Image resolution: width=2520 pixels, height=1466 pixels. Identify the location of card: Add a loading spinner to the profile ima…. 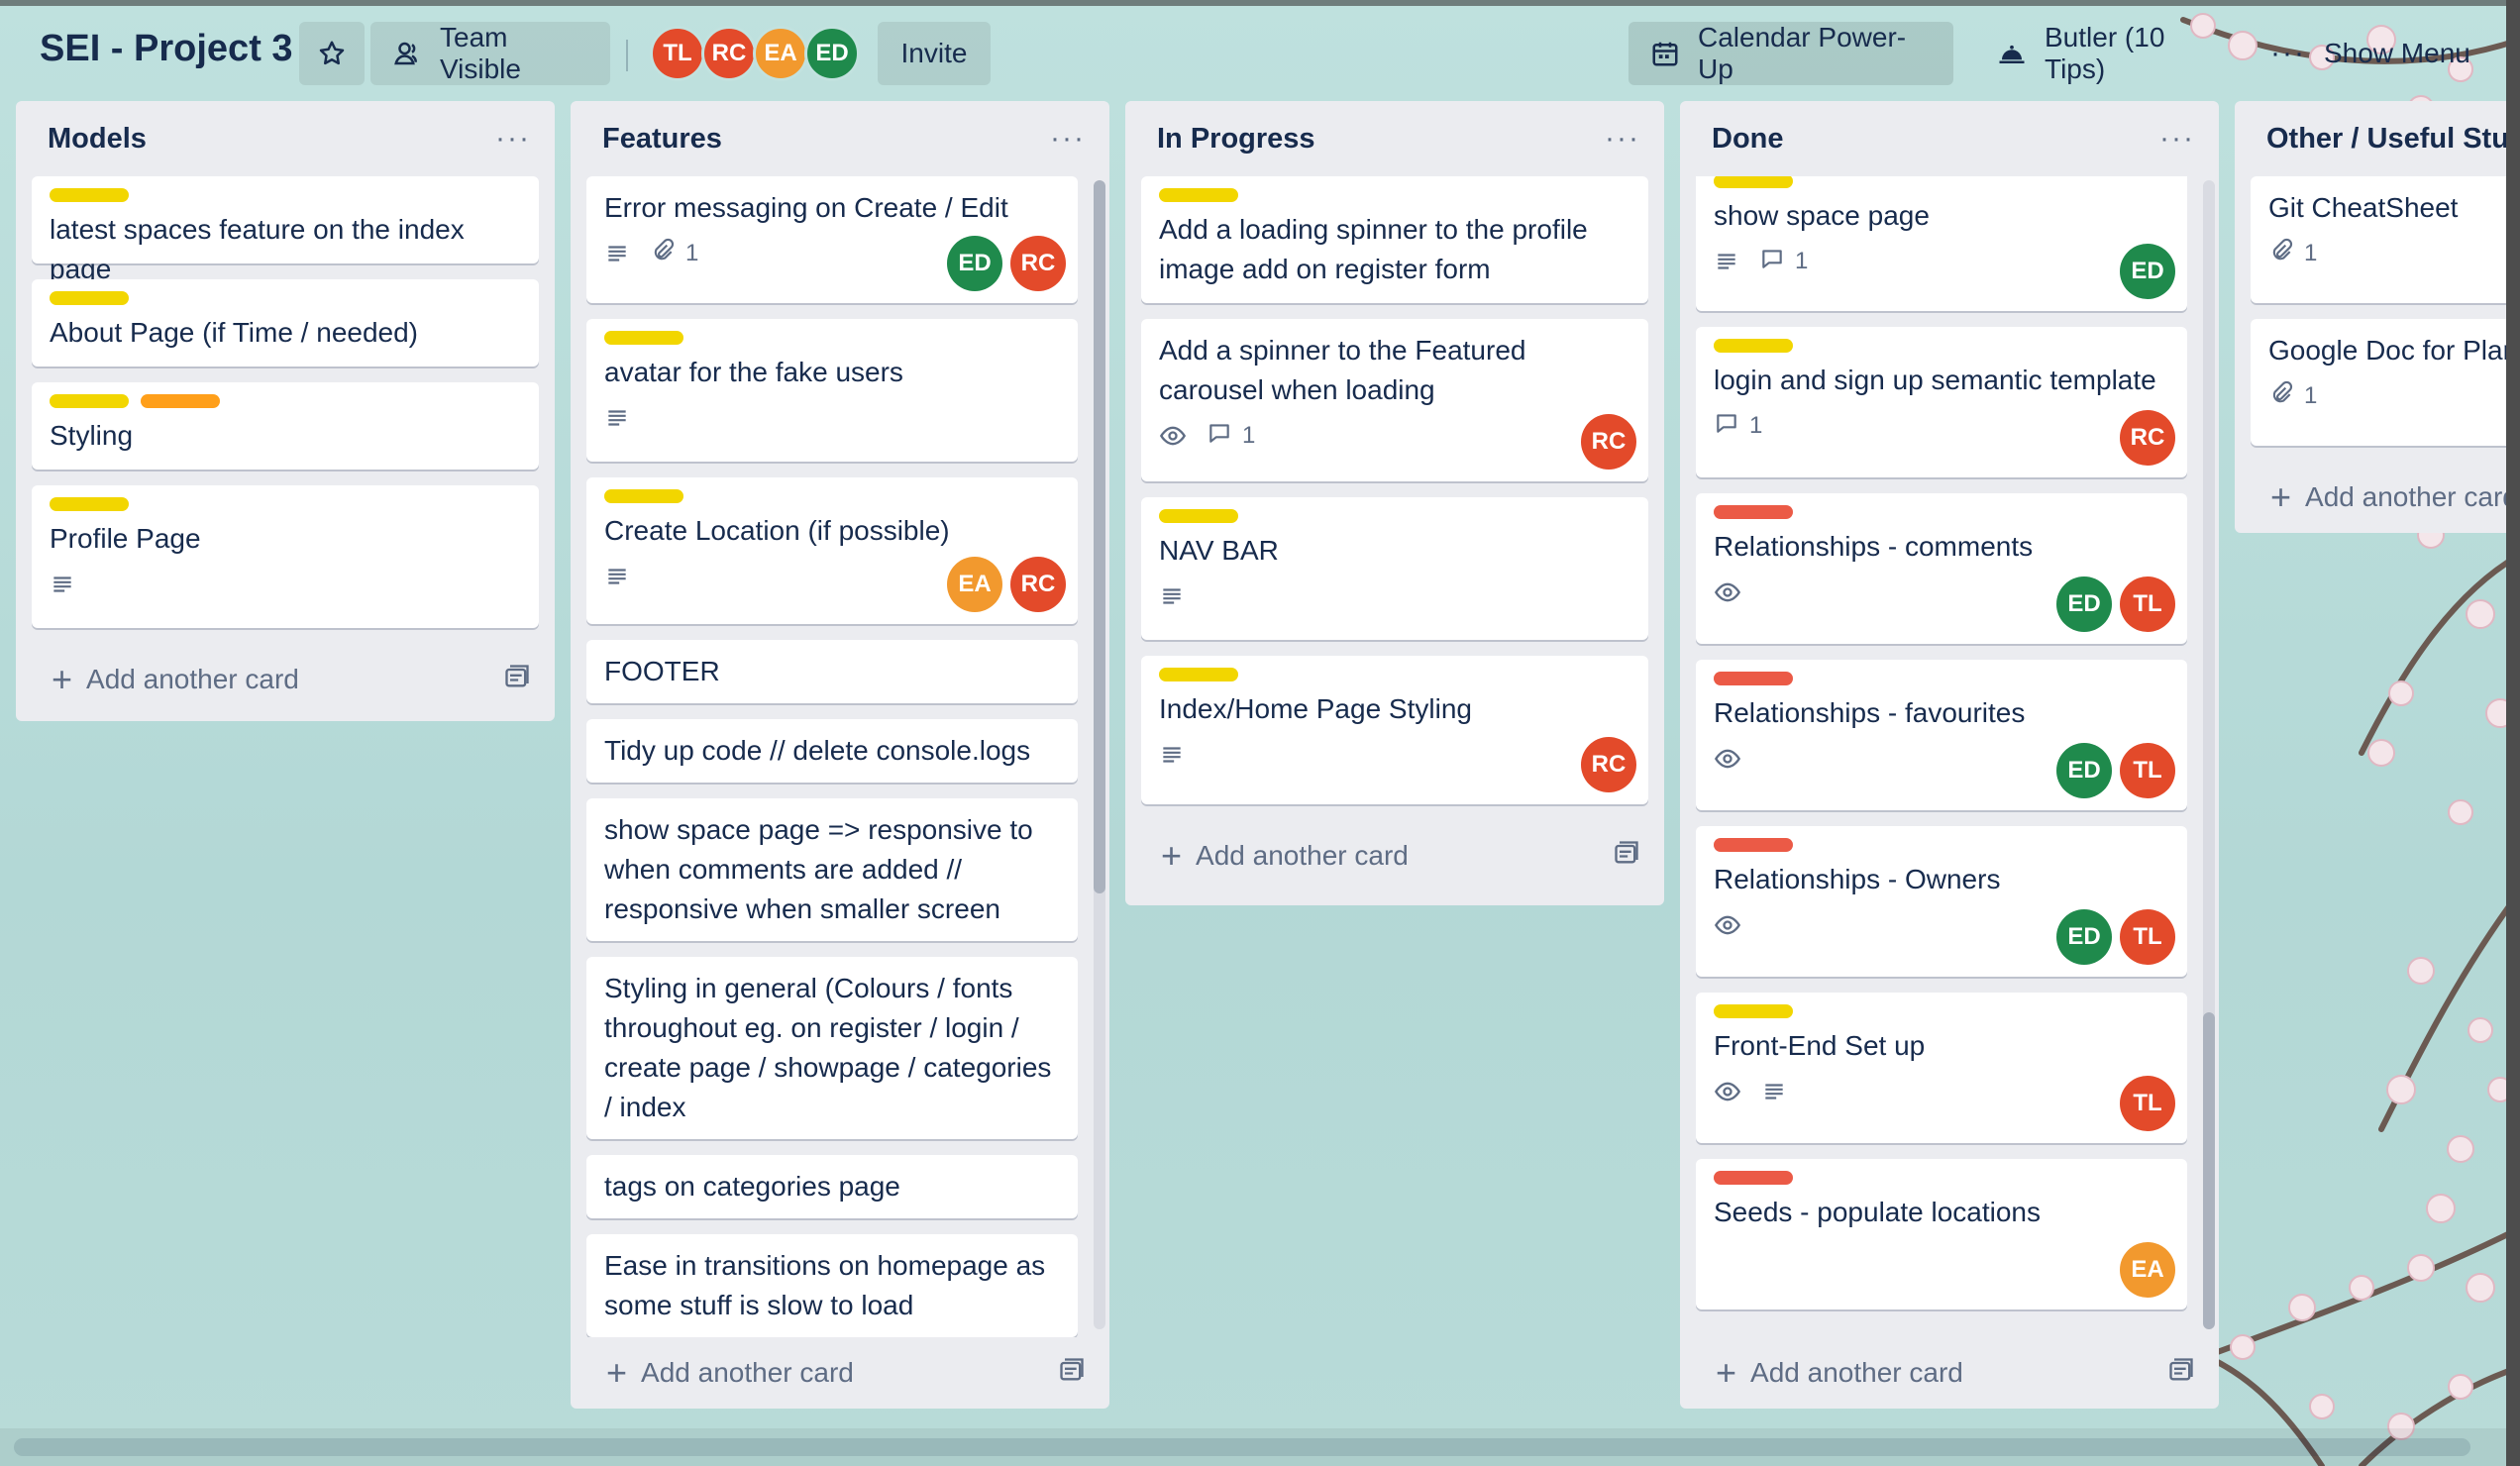
(1394, 240).